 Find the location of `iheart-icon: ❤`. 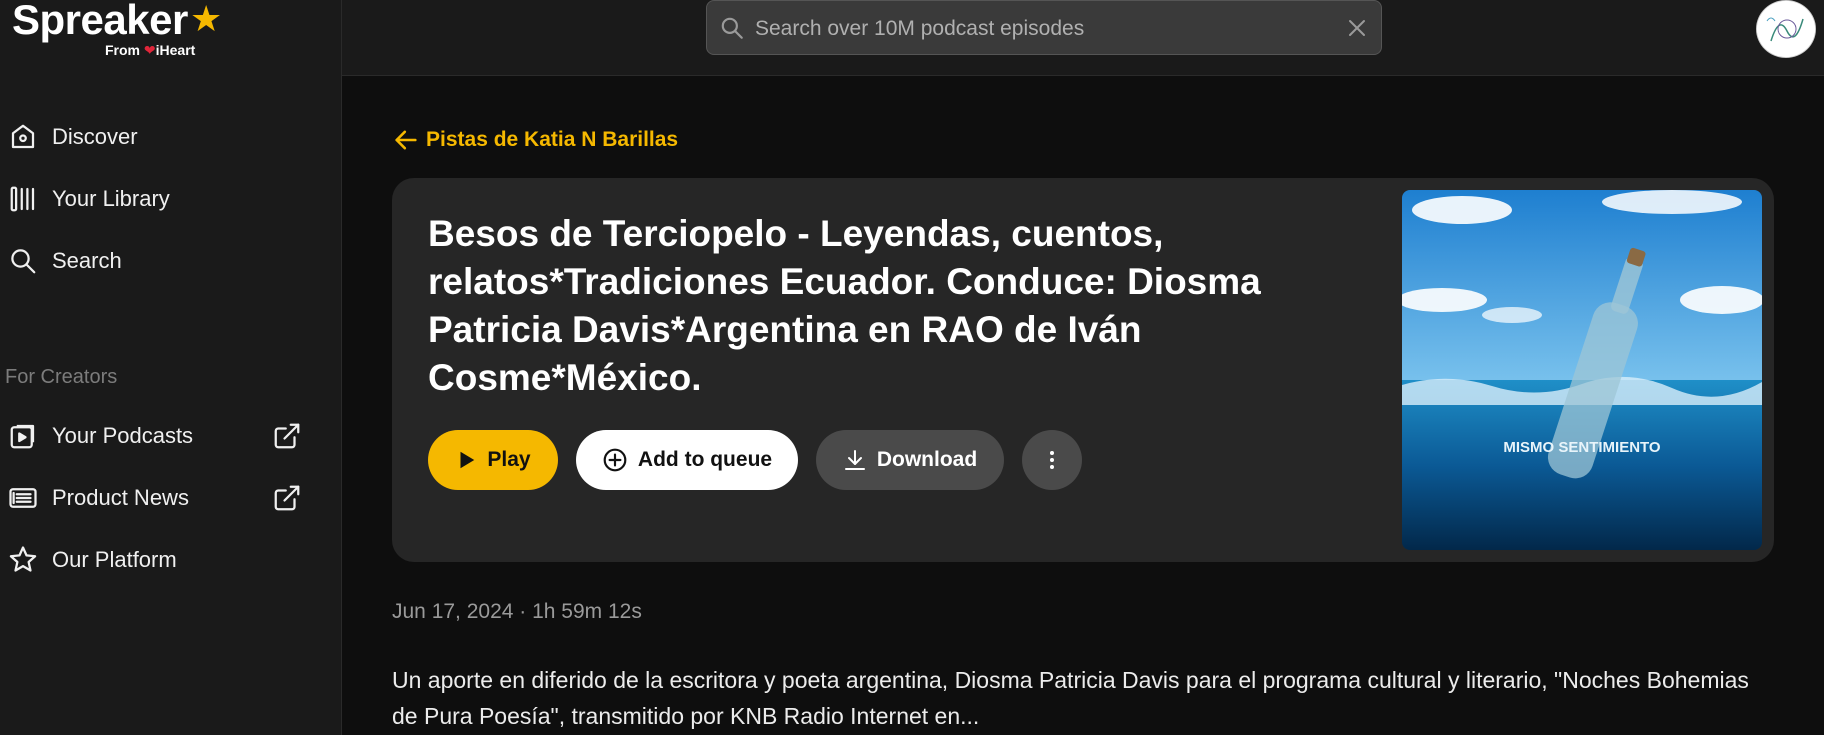

iheart-icon: ❤ is located at coordinates (149, 50).